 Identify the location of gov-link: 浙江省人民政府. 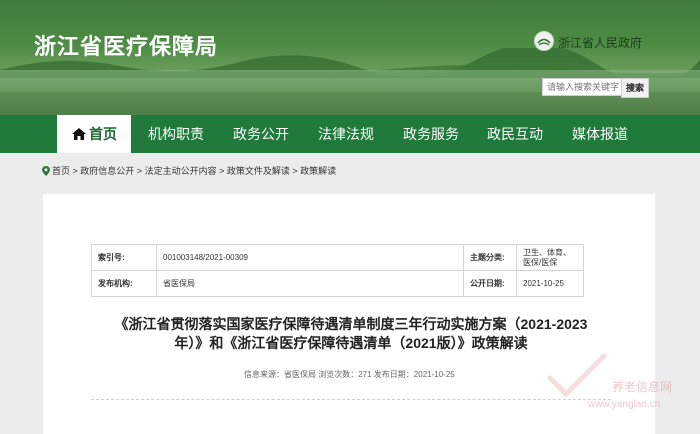
(600, 42).